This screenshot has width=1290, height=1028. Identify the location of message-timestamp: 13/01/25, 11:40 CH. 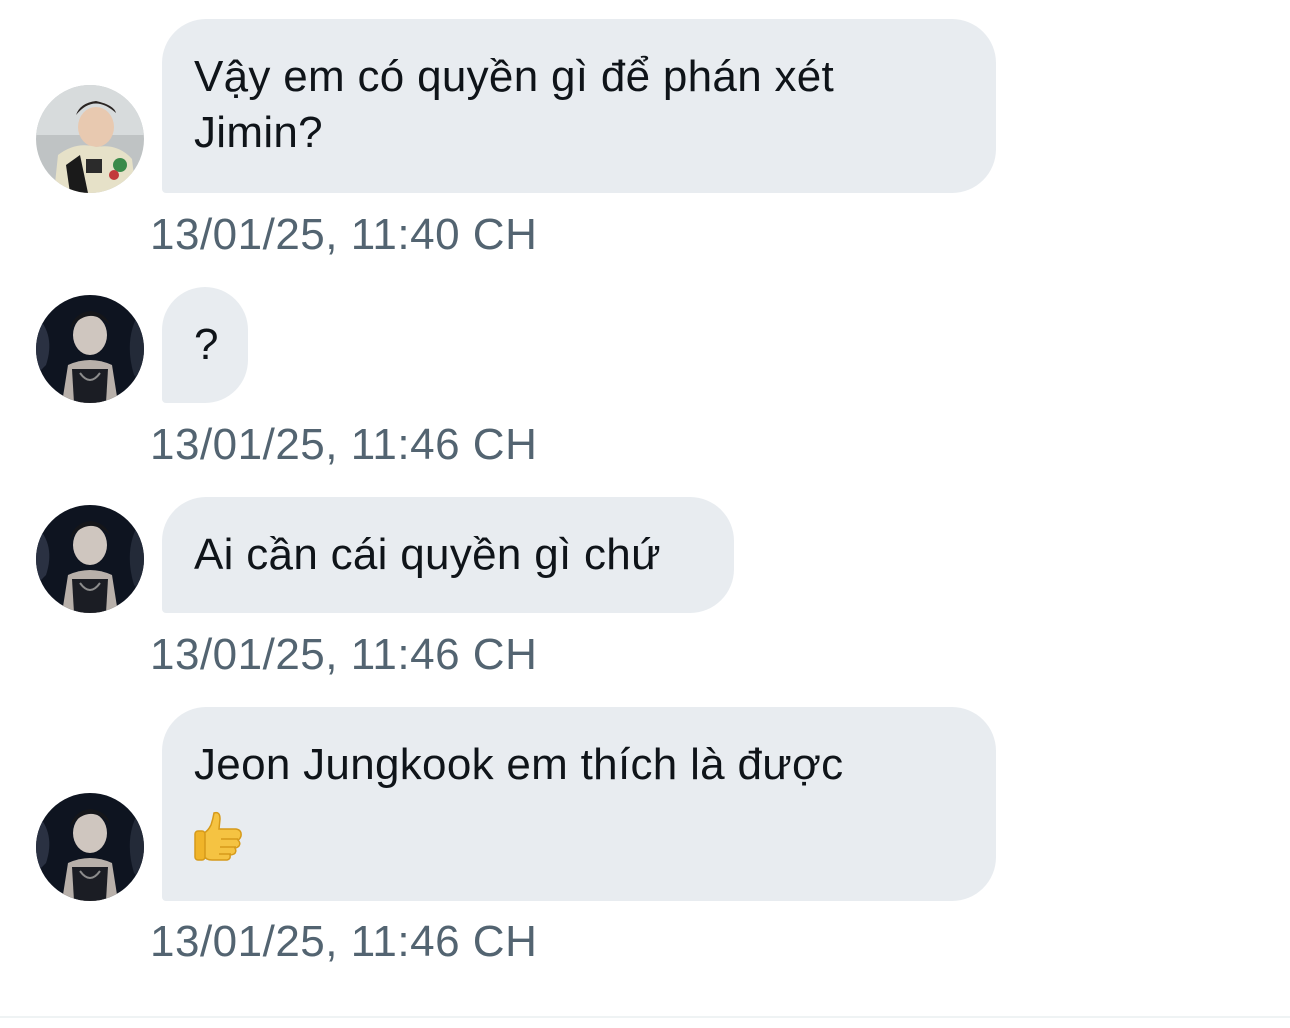
(344, 234).